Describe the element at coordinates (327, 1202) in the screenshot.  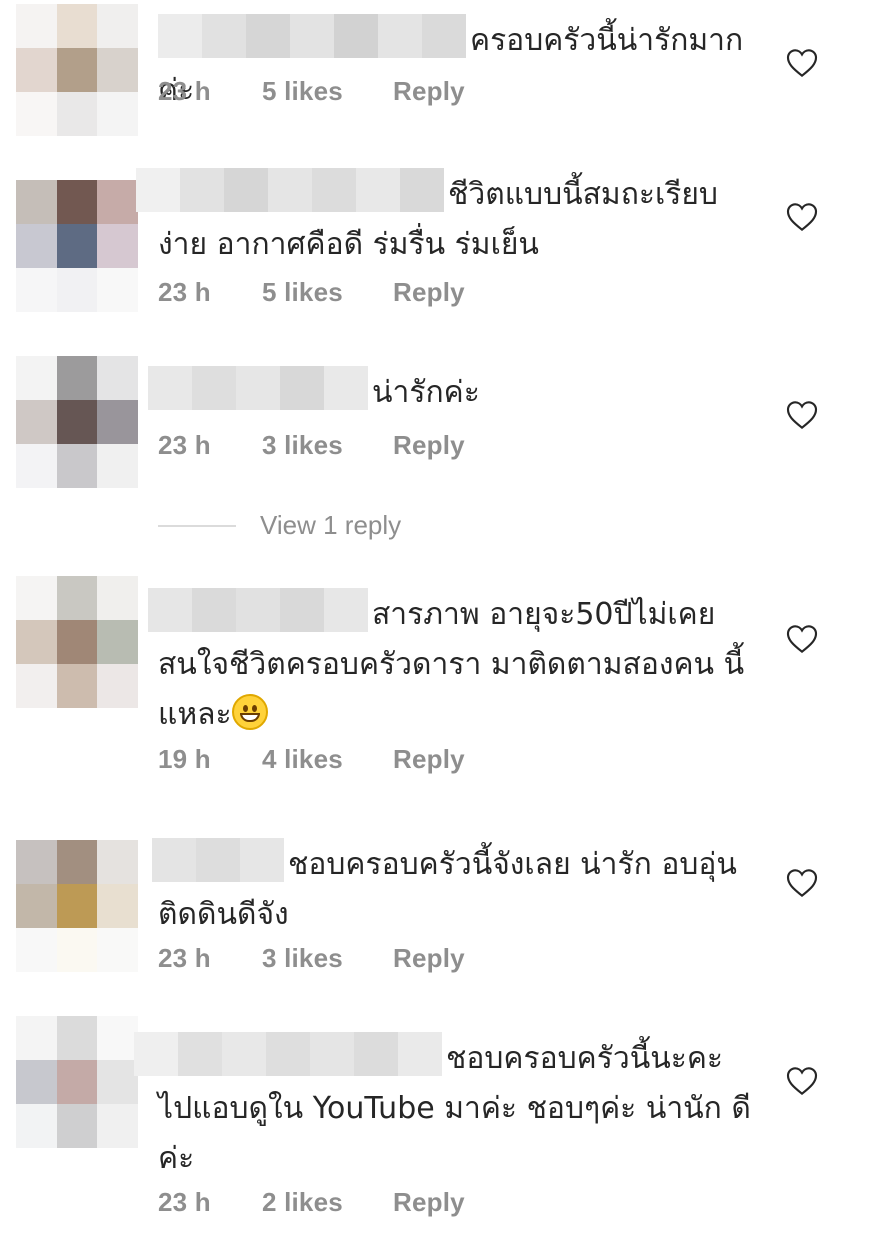
I see `comment-likes: 2 likes` at that location.